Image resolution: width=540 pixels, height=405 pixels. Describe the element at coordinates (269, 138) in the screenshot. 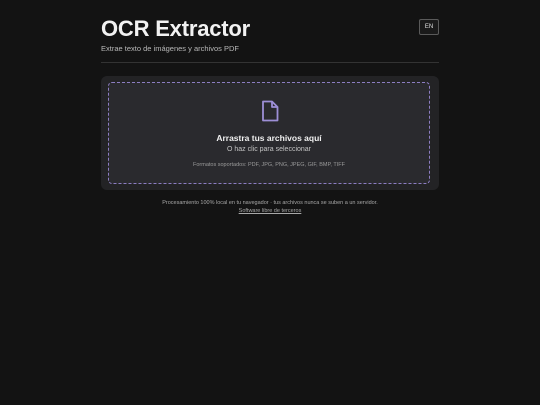

I see `dropzone-title: Arrastra tus archivos aquí` at that location.